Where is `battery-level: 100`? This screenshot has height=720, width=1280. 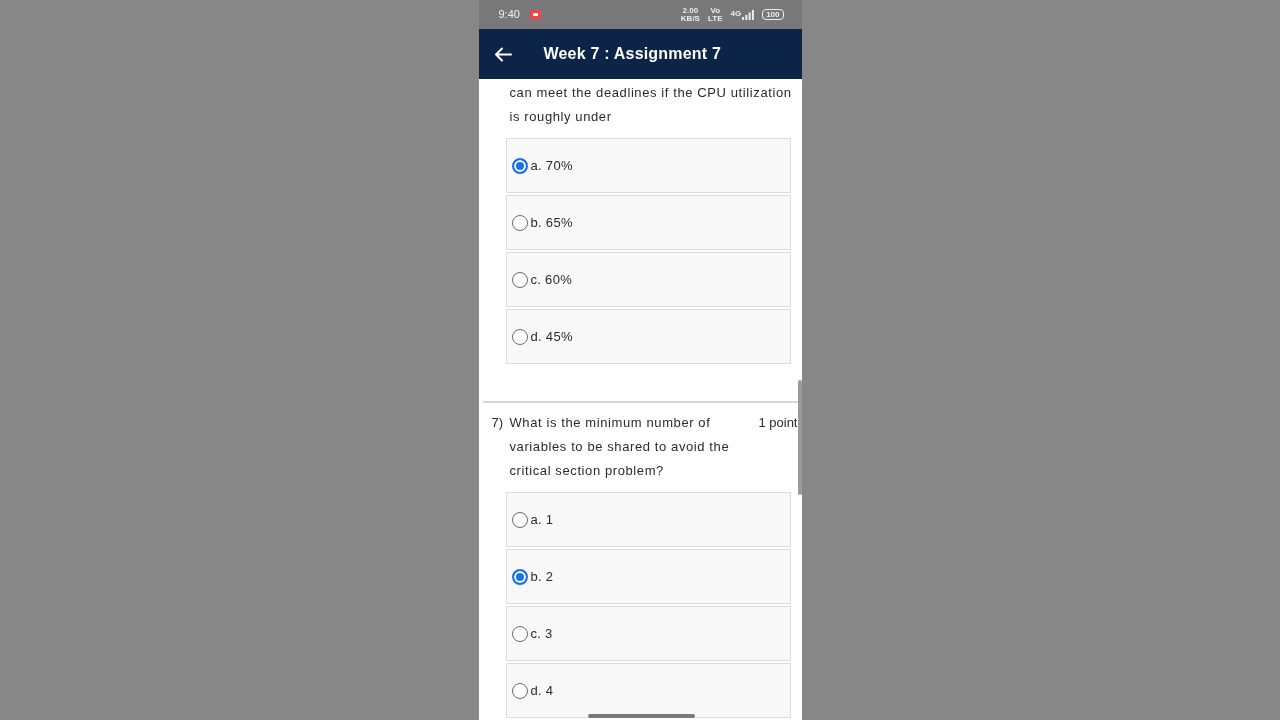 battery-level: 100 is located at coordinates (773, 14).